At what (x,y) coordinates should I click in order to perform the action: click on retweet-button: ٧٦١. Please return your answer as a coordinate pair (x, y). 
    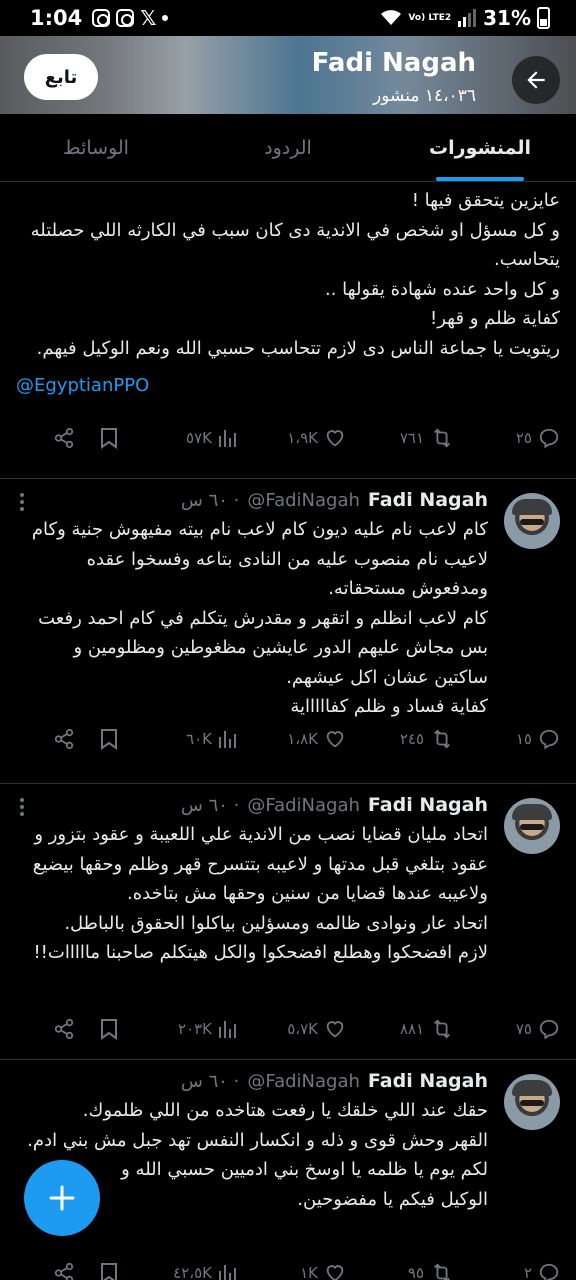
    Looking at the image, I should click on (400, 438).